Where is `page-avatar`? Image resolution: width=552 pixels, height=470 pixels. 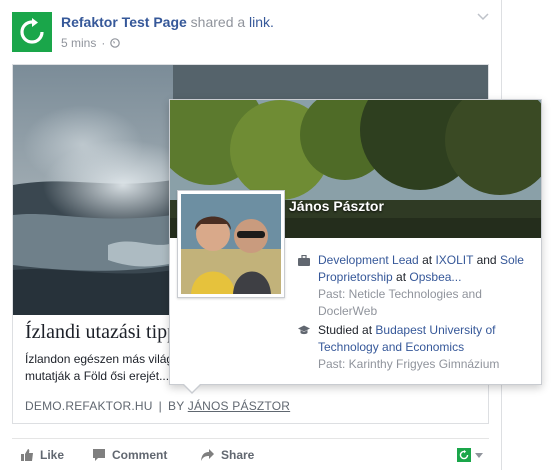 page-avatar is located at coordinates (464, 455).